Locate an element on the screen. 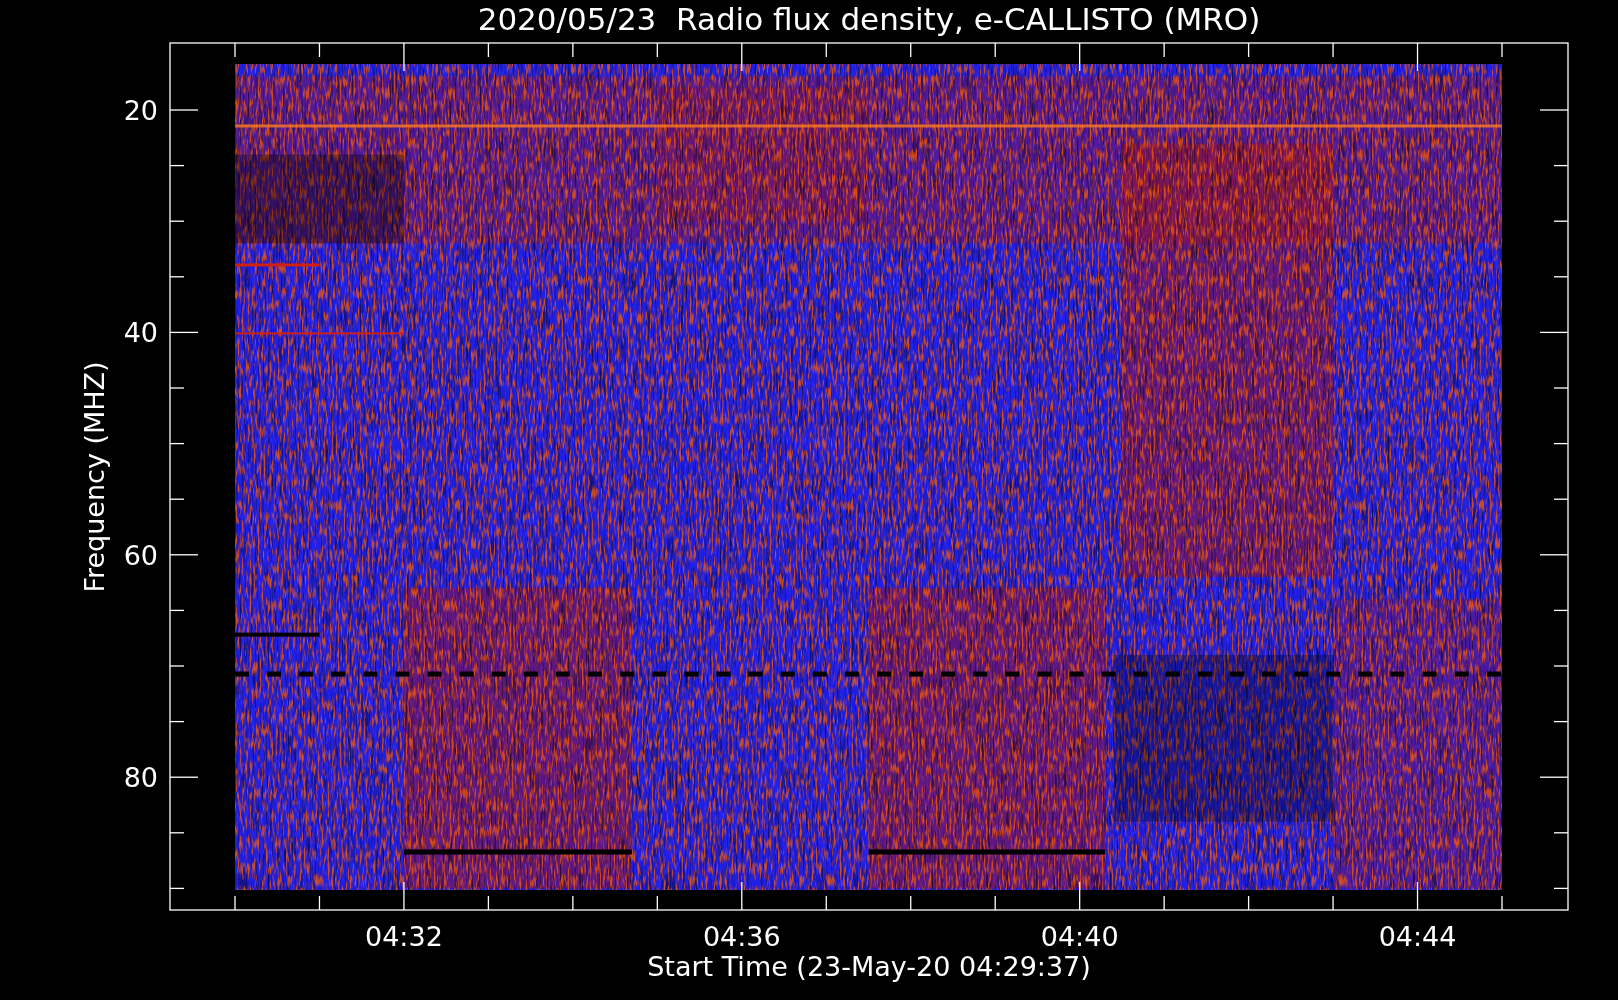 This screenshot has width=1618, height=1000. x-tick-label: 04:36 is located at coordinates (741, 936).